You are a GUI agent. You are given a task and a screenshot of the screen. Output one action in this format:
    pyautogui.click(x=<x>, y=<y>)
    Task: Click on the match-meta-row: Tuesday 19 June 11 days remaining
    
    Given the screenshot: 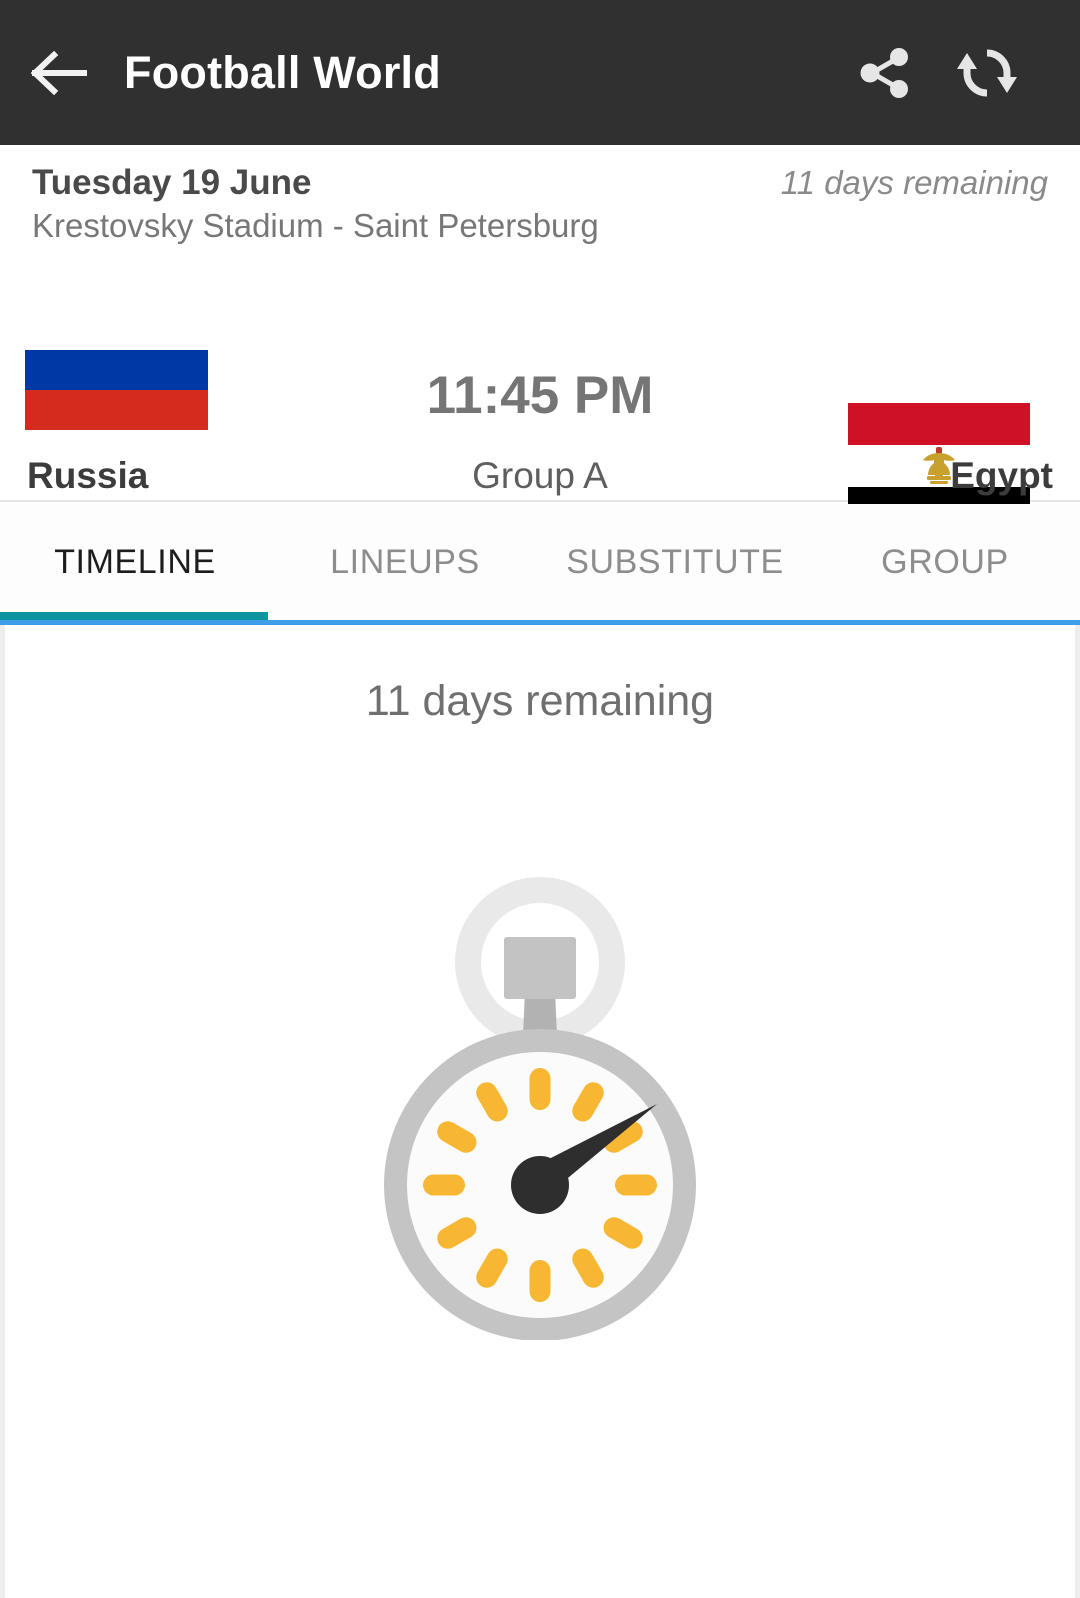 What is the action you would take?
    pyautogui.click(x=540, y=174)
    